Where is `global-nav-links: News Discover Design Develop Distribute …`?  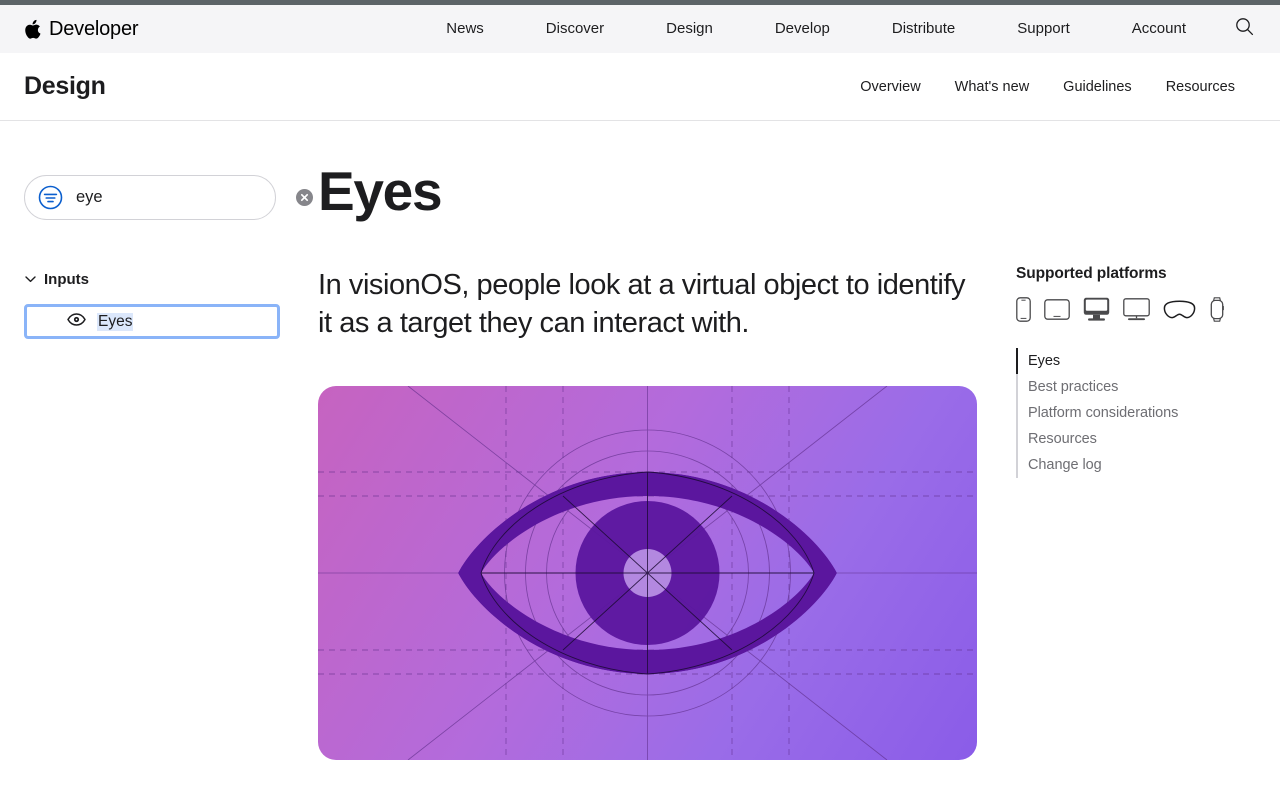 global-nav-links: News Discover Design Develop Distribute … is located at coordinates (816, 29).